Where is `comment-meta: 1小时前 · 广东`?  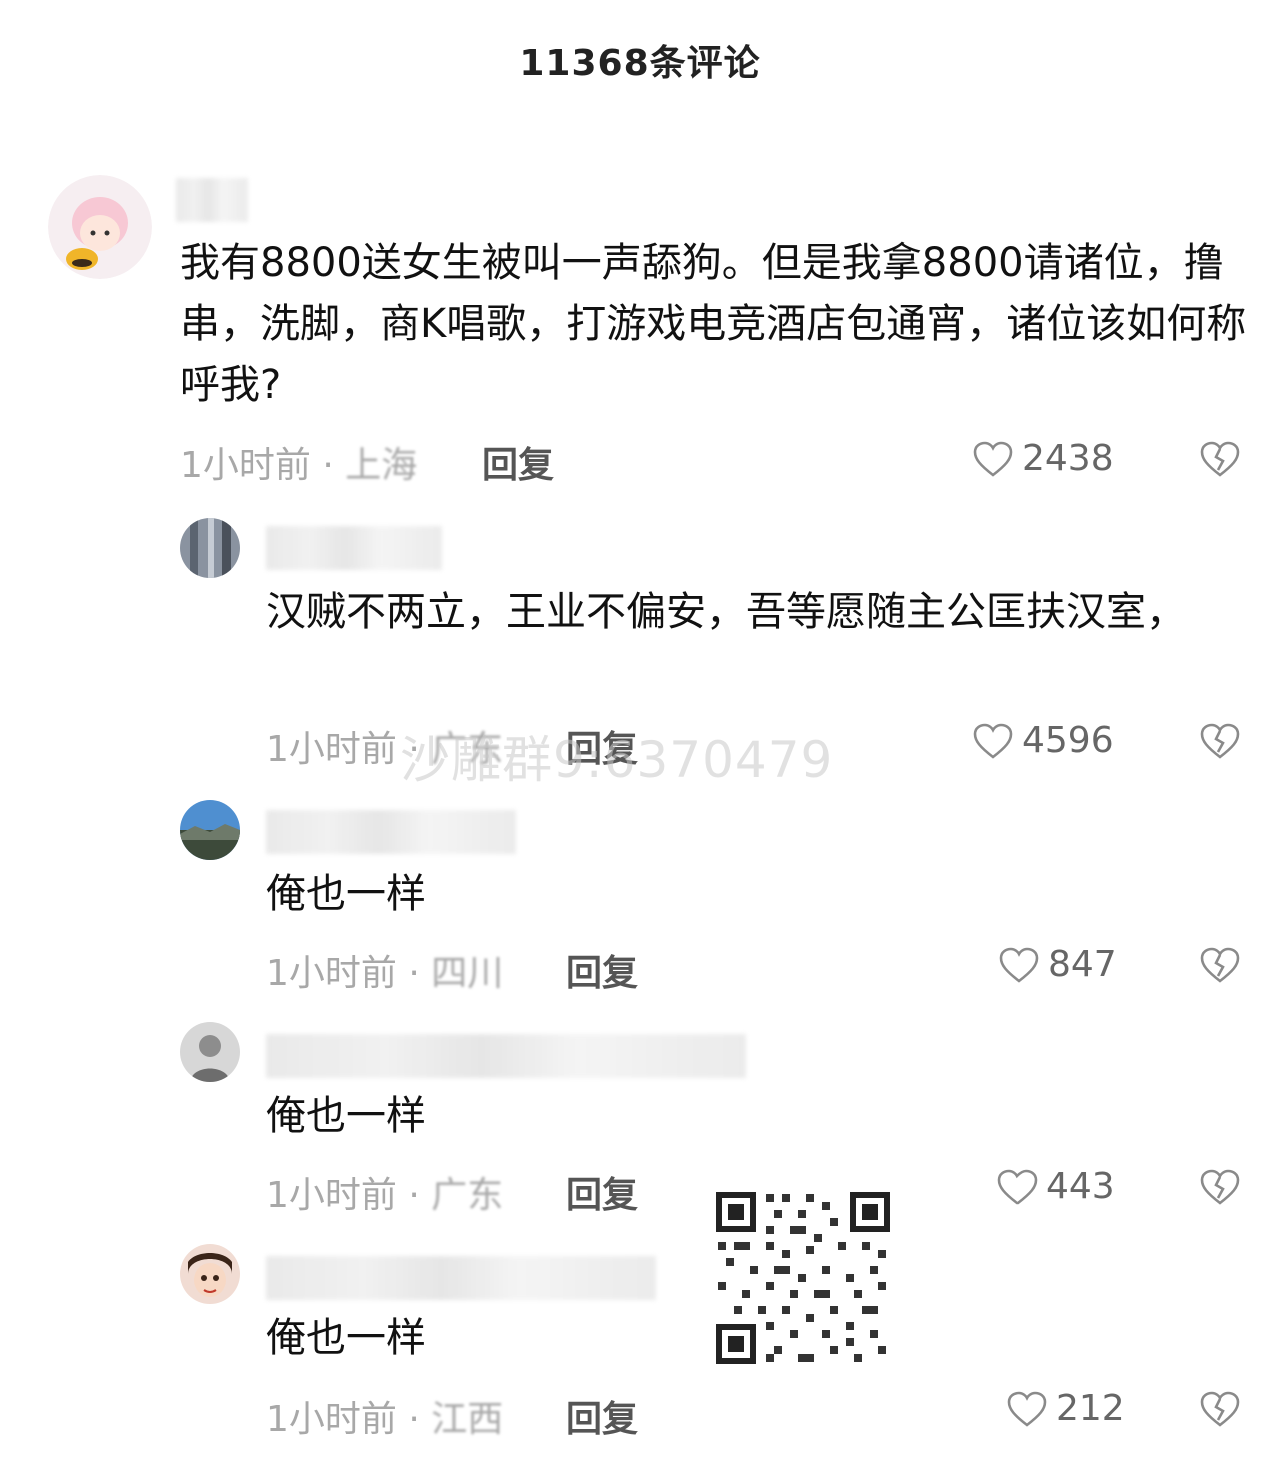 comment-meta: 1小时前 · 广东 is located at coordinates (385, 1195).